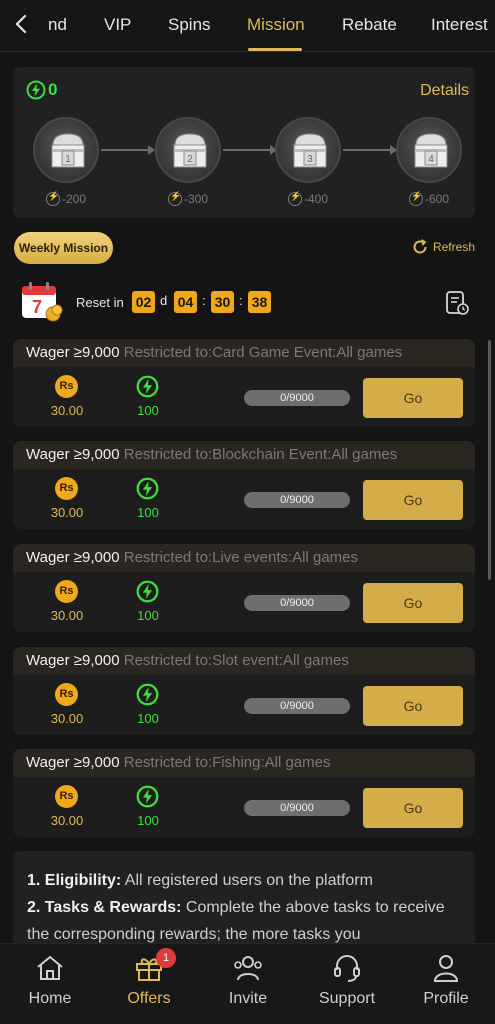  I want to click on countdown-minutes: 30, so click(222, 302).